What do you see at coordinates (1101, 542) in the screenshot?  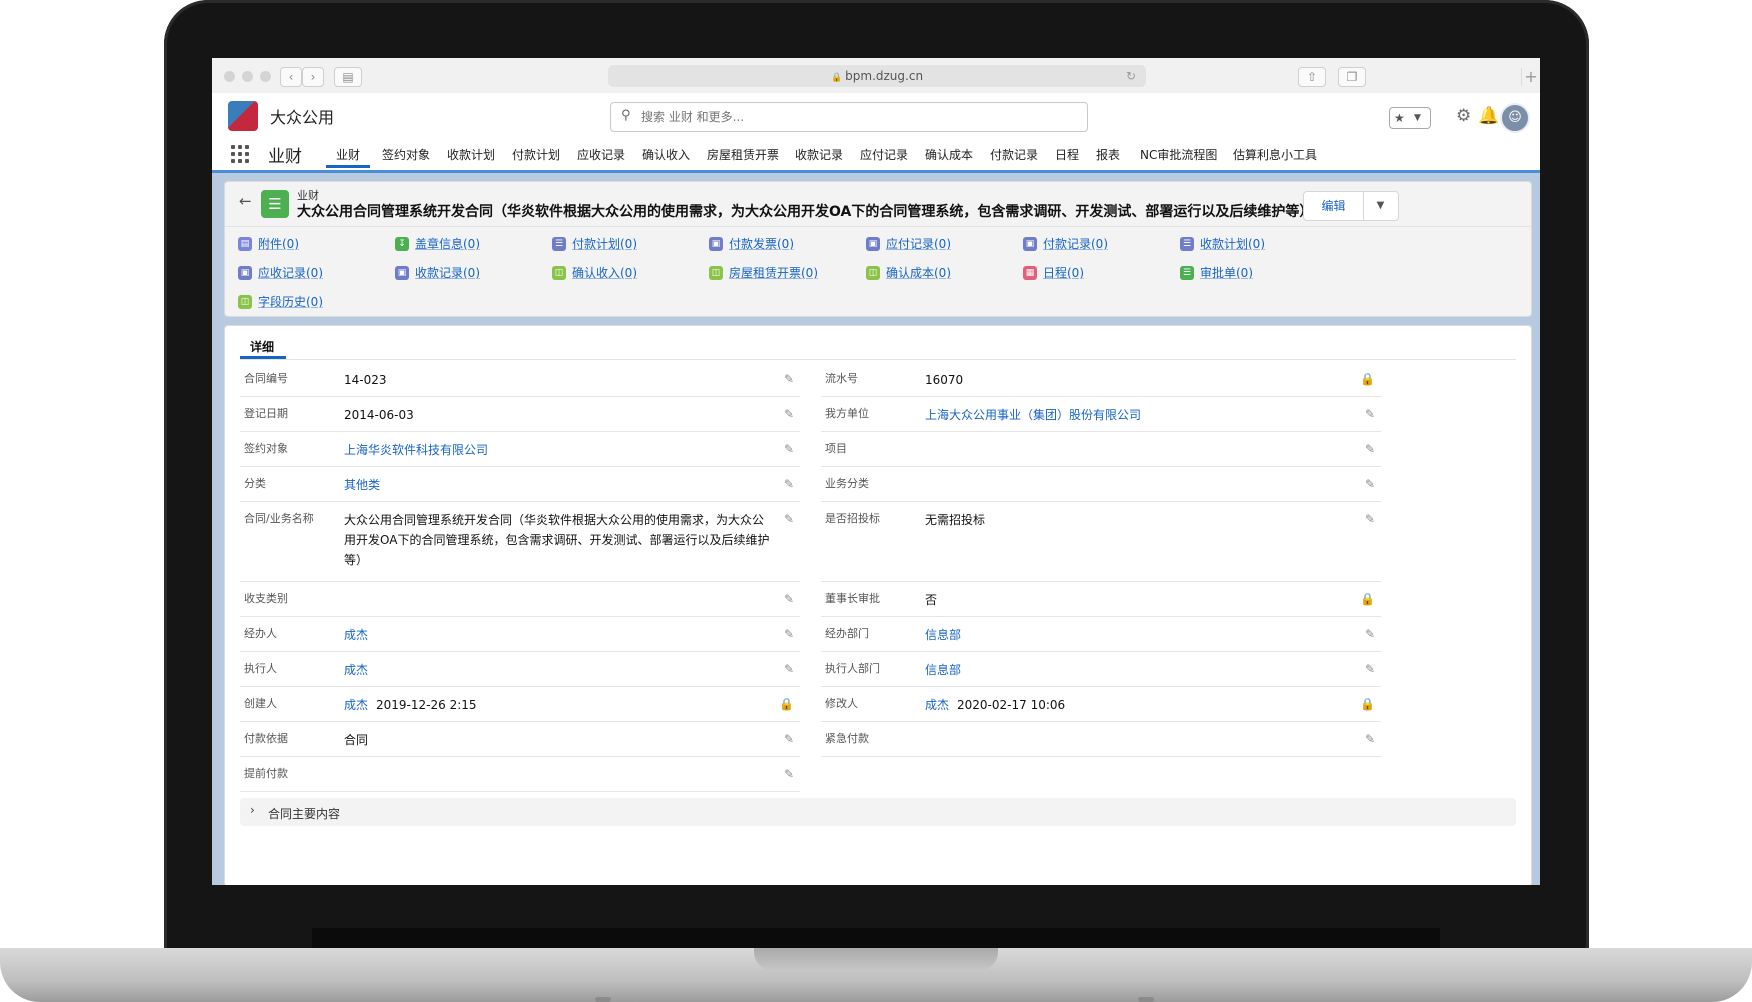 I see `field-bidding: 是否招投标 无需招投标 ✎` at bounding box center [1101, 542].